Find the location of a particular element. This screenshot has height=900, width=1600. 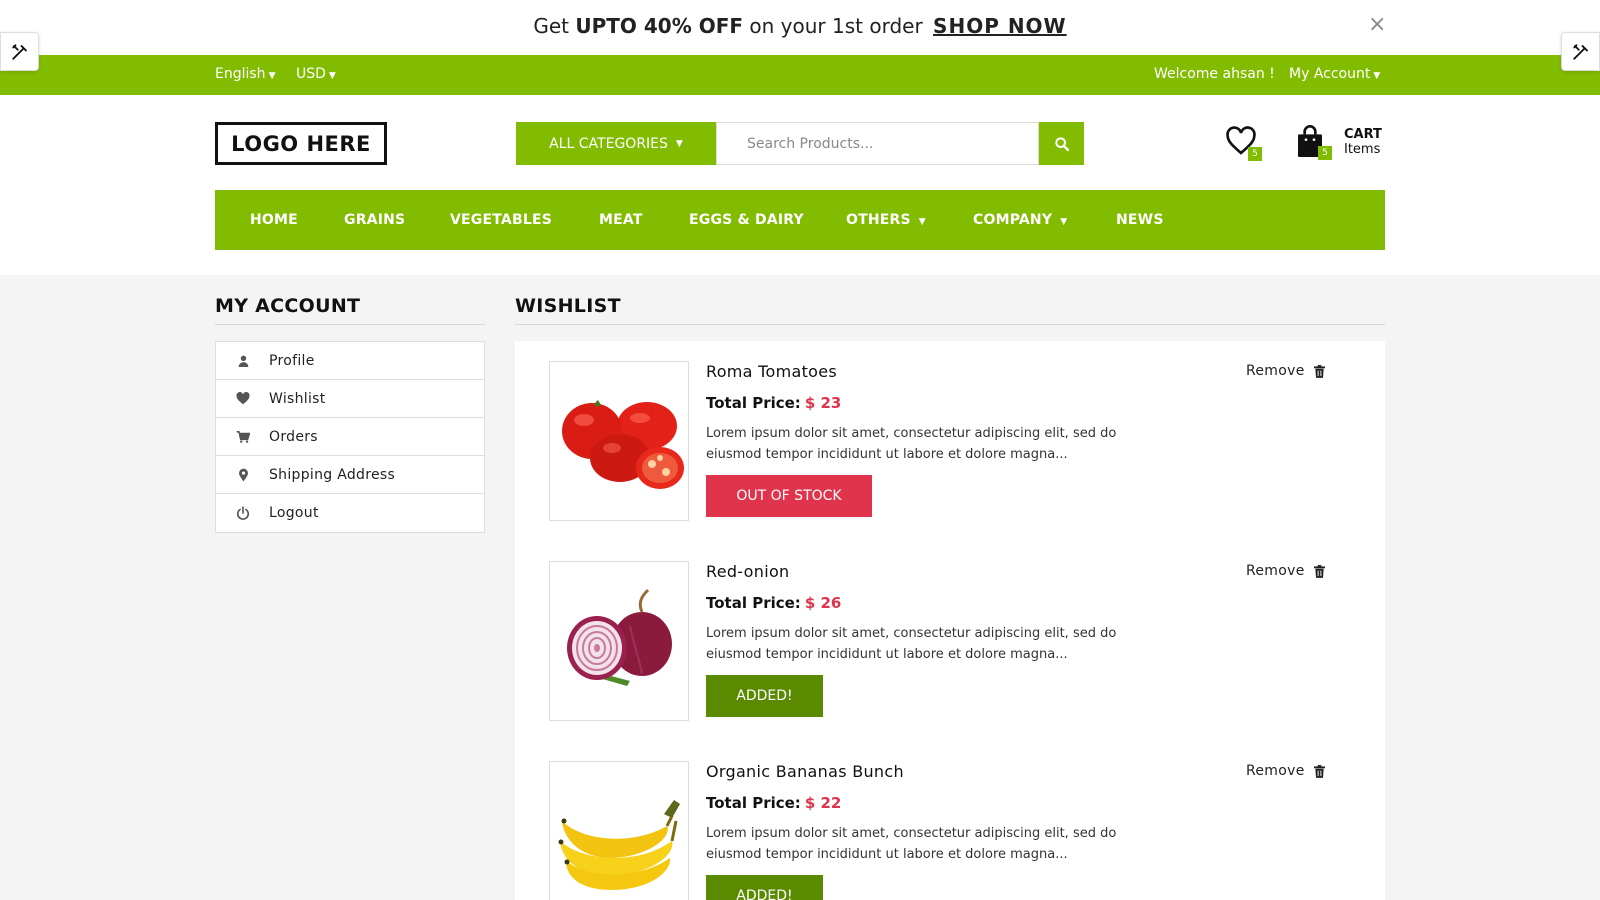

onion-image is located at coordinates (619, 637).